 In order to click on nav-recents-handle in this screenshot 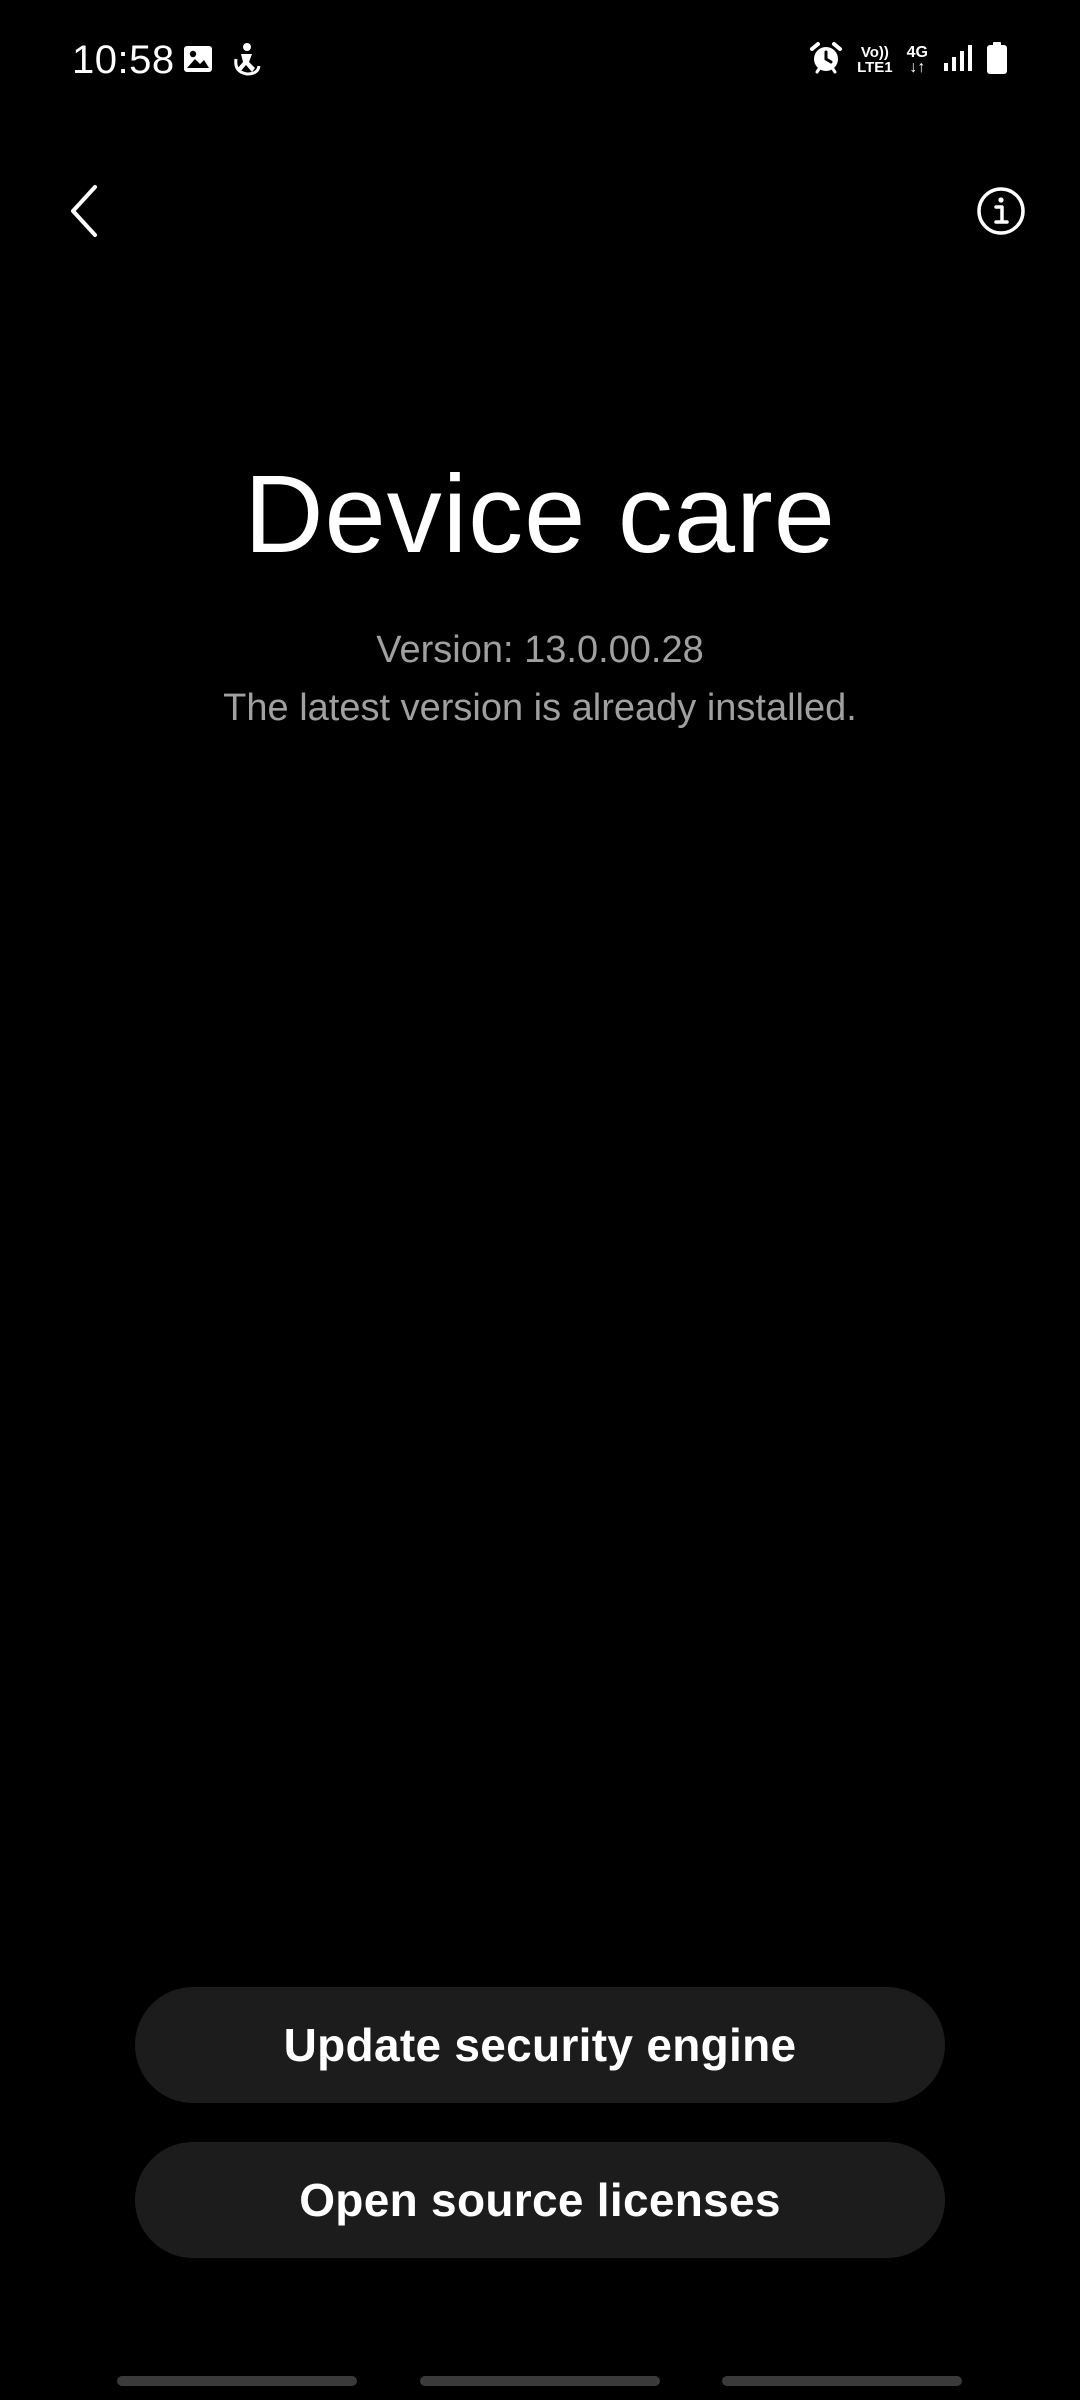, I will do `click(237, 2381)`.